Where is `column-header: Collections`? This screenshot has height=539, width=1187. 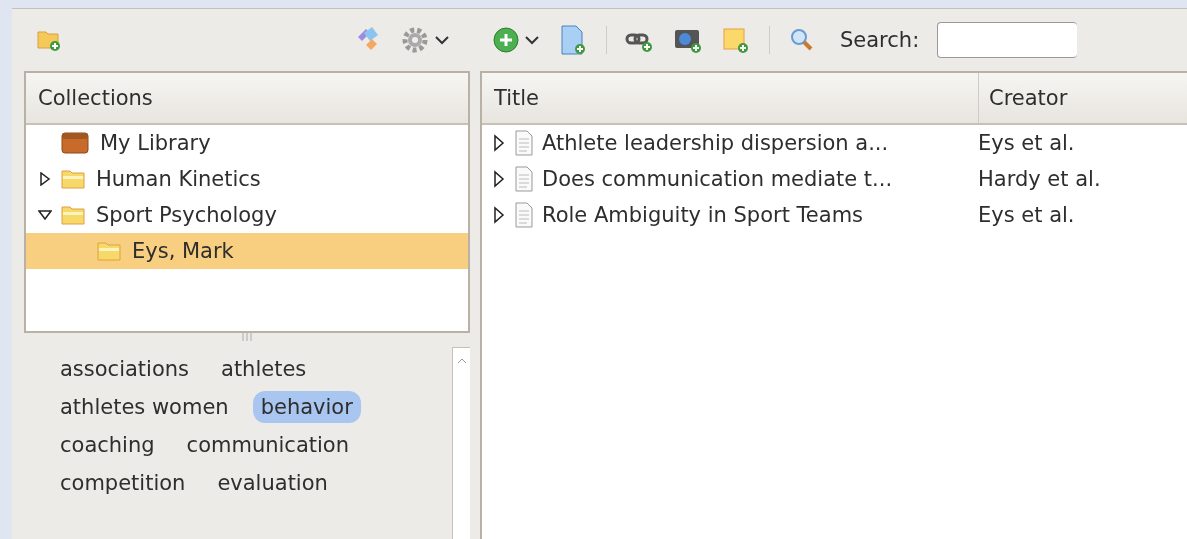 column-header: Collections is located at coordinates (247, 99).